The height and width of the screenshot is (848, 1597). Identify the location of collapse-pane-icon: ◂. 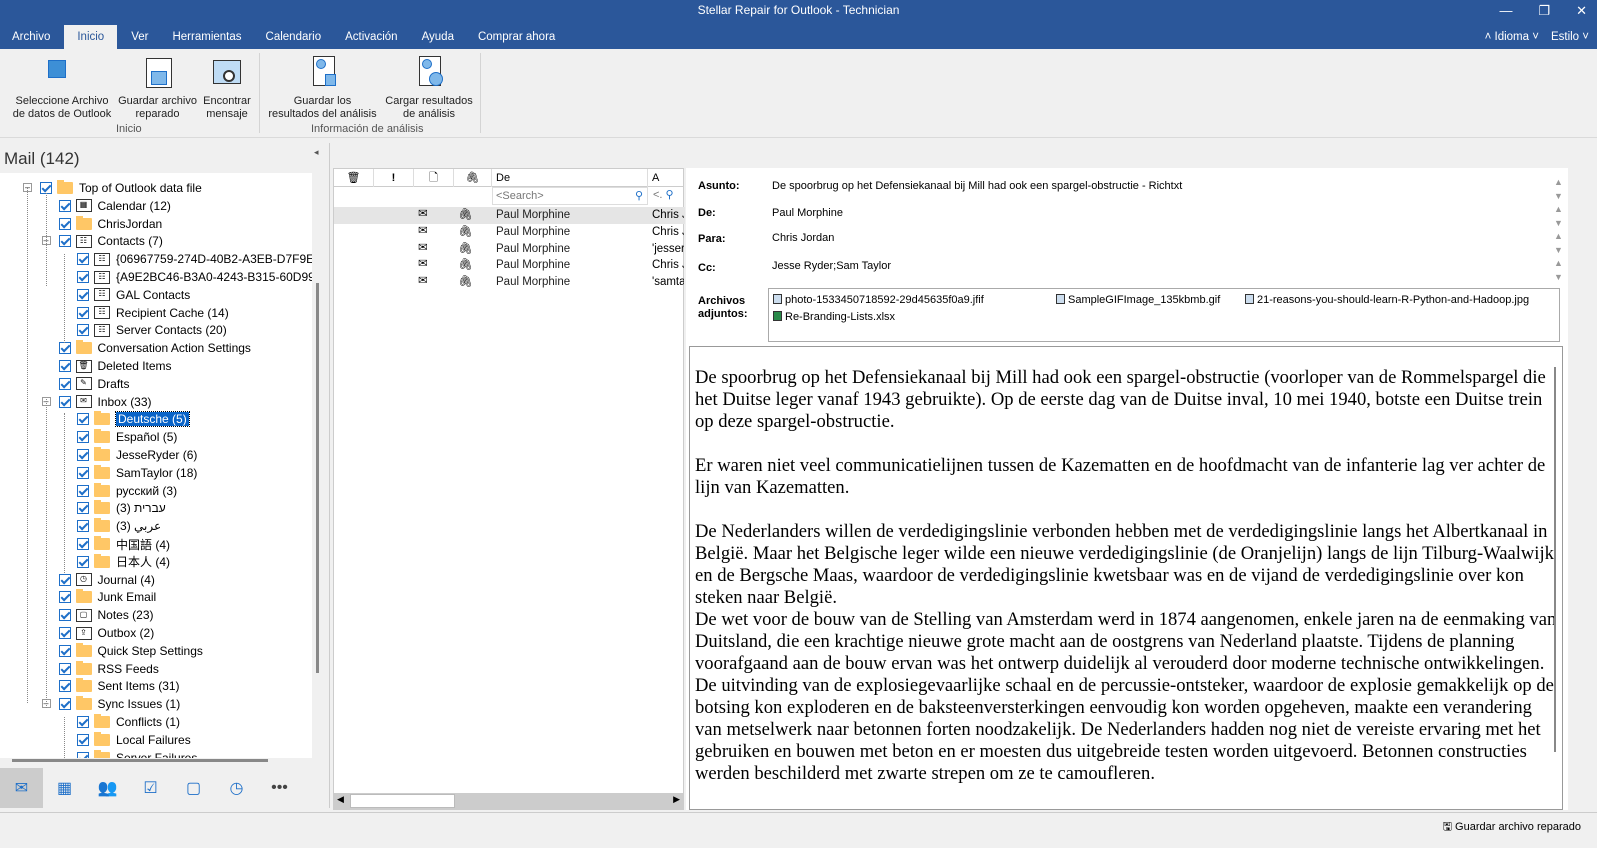
(316, 152).